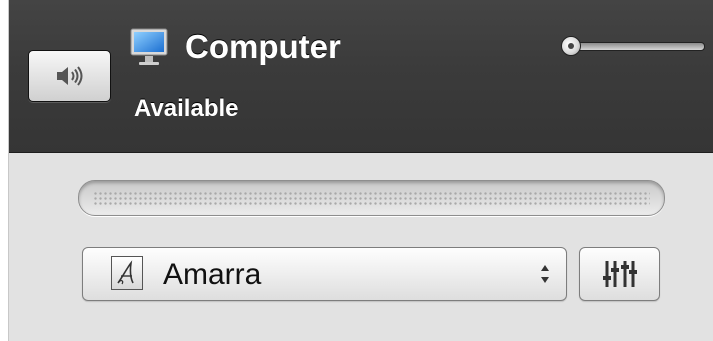  I want to click on playback-progress-bar, so click(371, 198).